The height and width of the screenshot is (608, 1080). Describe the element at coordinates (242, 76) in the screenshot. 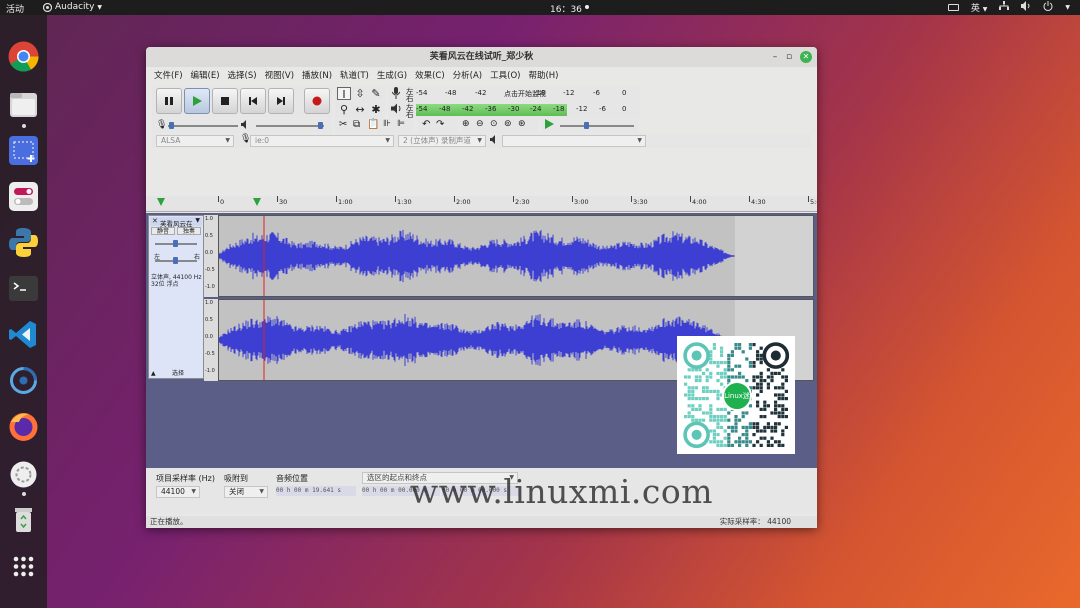

I see `menu-item: 选择(S)` at that location.